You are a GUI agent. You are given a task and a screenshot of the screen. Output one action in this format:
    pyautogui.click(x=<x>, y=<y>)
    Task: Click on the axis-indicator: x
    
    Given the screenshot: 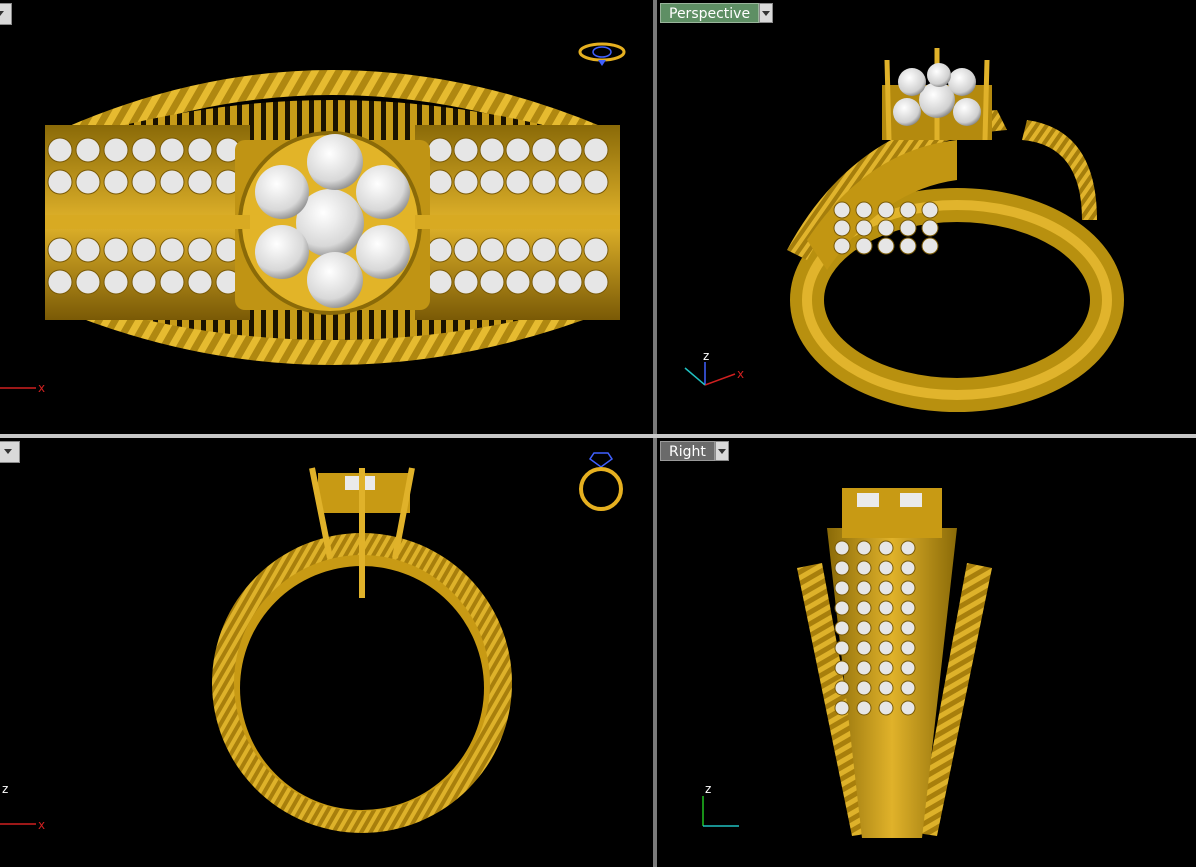 What is the action you would take?
    pyautogui.click(x=22, y=388)
    